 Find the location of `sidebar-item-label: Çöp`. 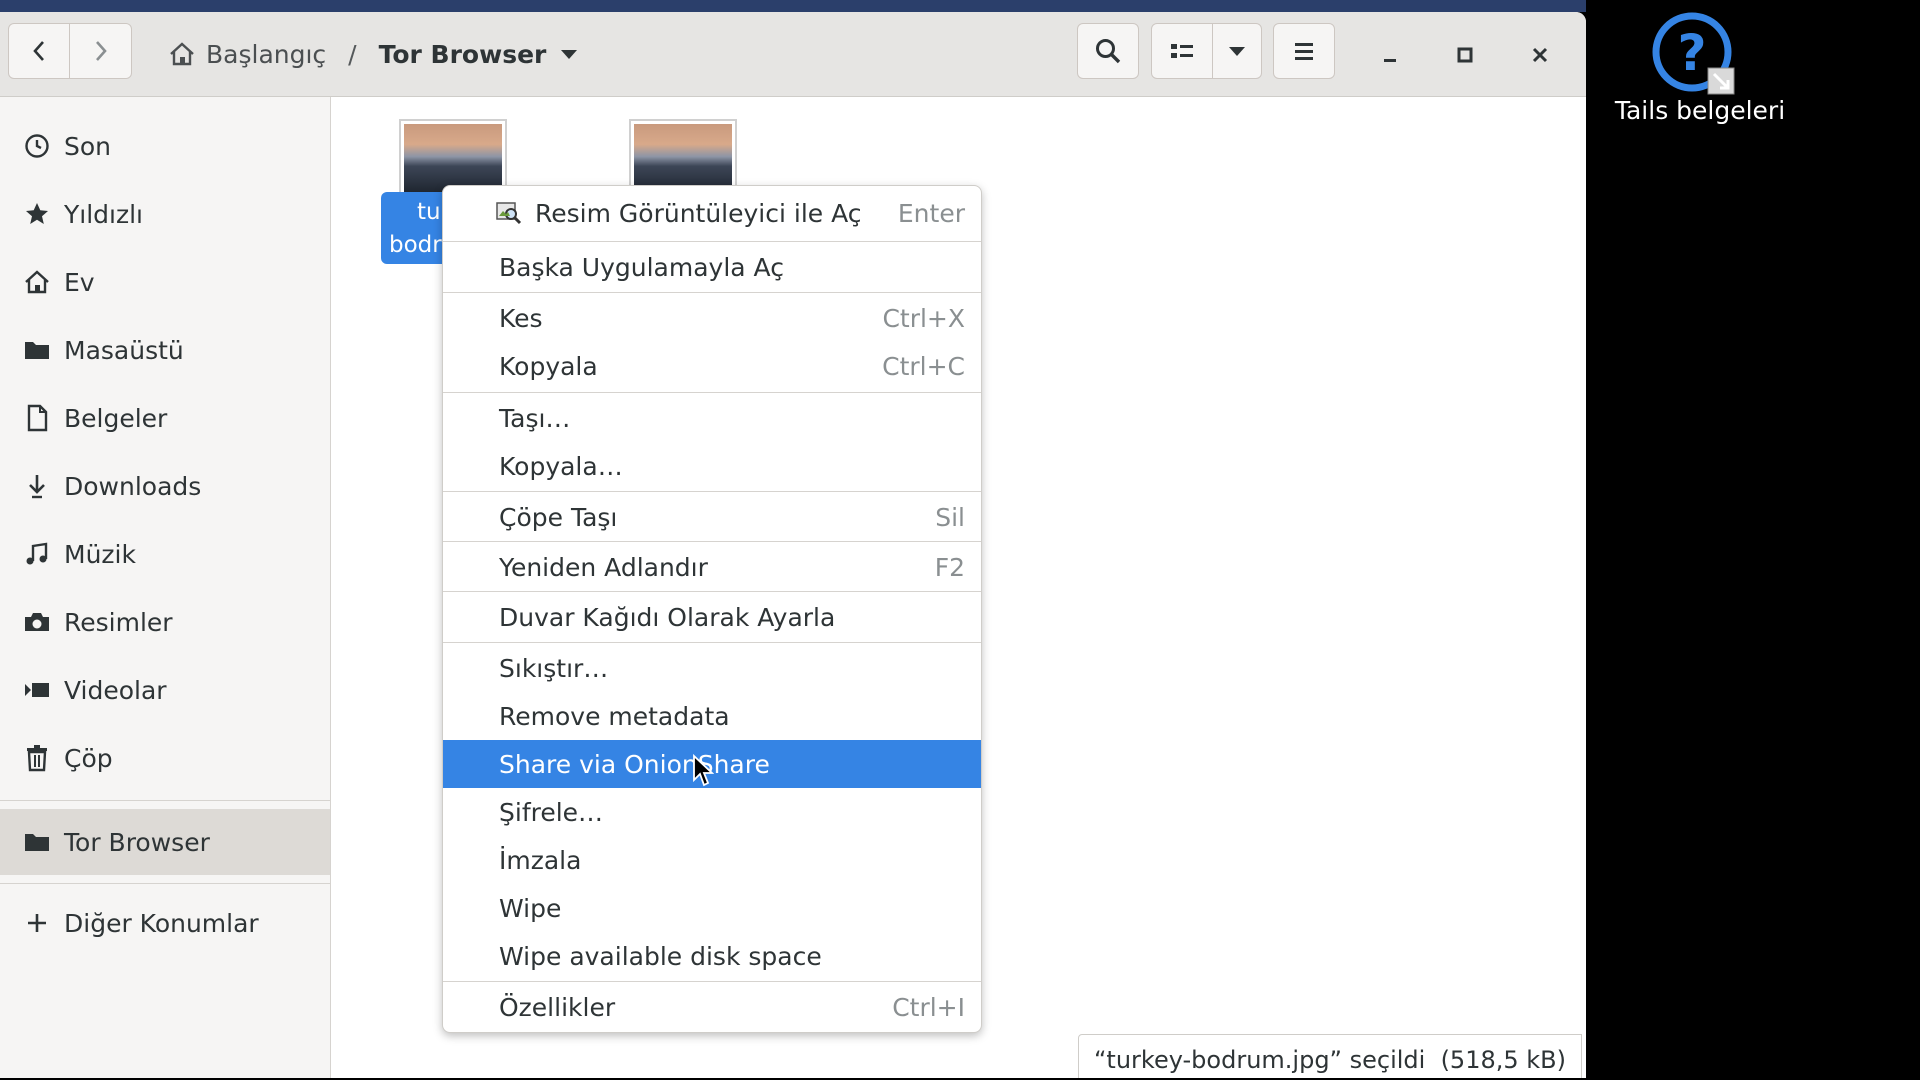

sidebar-item-label: Çöp is located at coordinates (88, 758).